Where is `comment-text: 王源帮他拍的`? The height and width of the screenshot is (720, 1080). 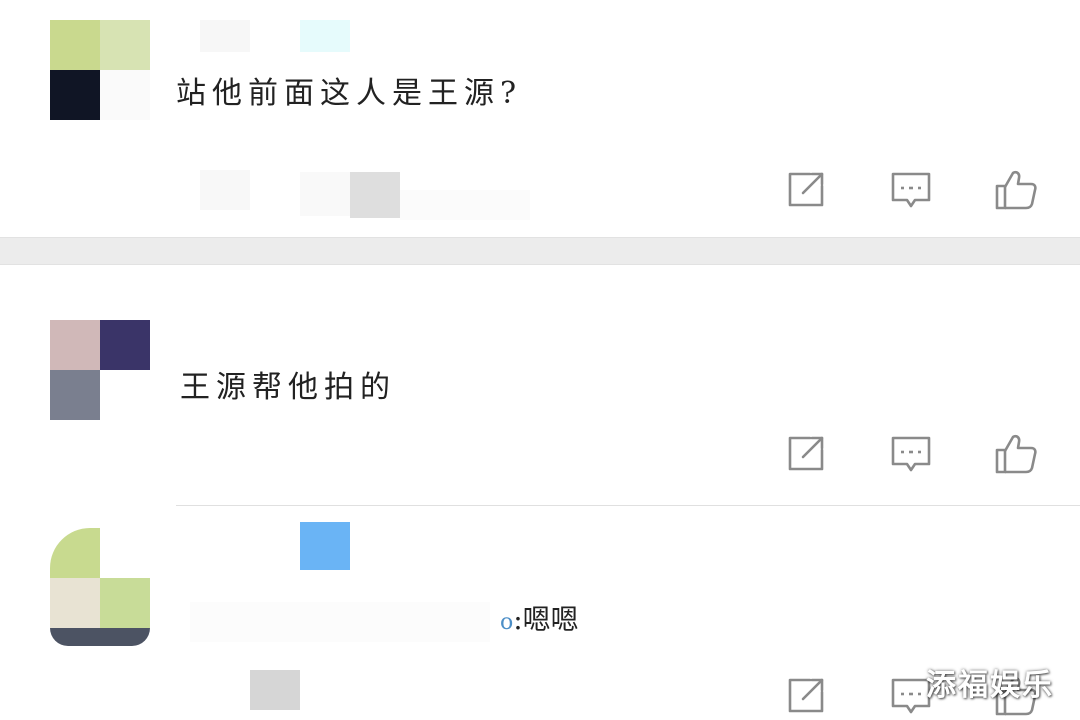
comment-text: 王源帮他拍的 is located at coordinates (288, 387).